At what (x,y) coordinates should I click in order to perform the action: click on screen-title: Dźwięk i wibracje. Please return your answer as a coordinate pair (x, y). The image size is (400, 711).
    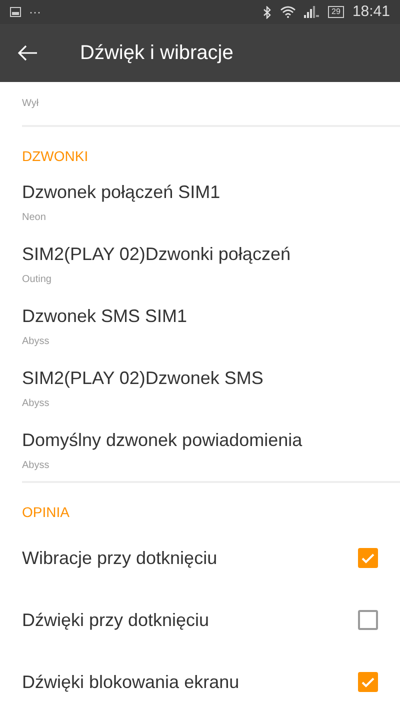
    Looking at the image, I should click on (157, 53).